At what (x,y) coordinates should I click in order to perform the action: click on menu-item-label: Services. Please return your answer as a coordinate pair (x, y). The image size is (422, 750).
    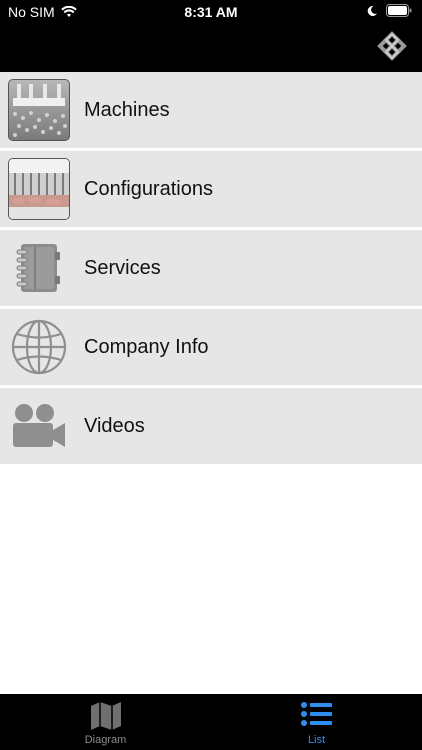
    Looking at the image, I should click on (122, 267).